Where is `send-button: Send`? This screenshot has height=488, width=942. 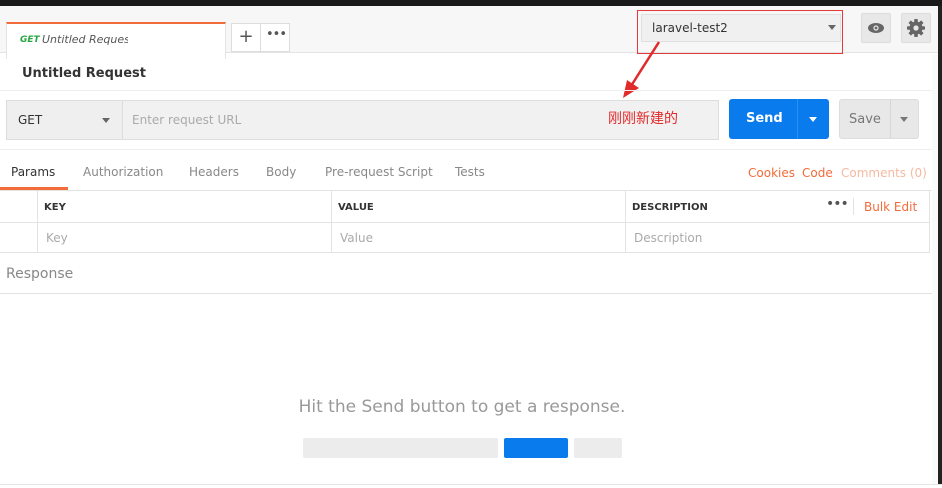
send-button: Send is located at coordinates (779, 119).